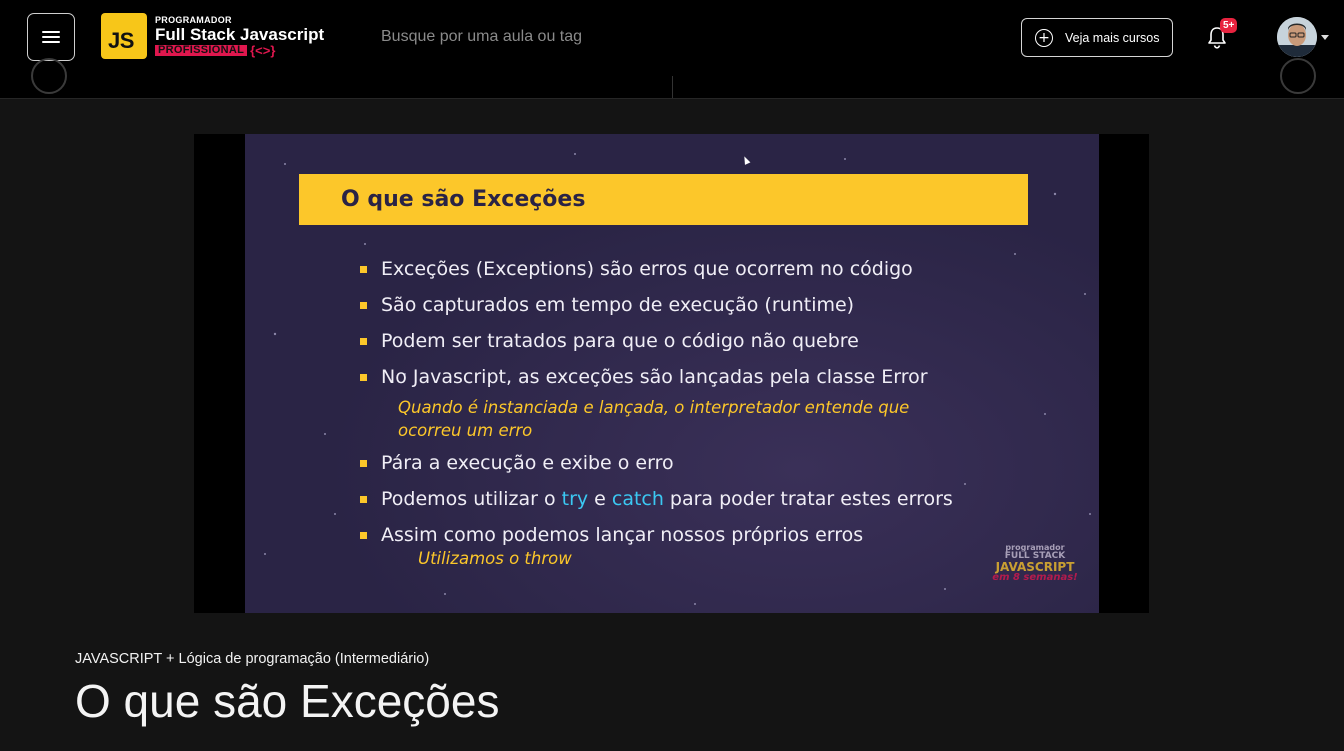 The image size is (1344, 751). I want to click on search-input, so click(581, 37).